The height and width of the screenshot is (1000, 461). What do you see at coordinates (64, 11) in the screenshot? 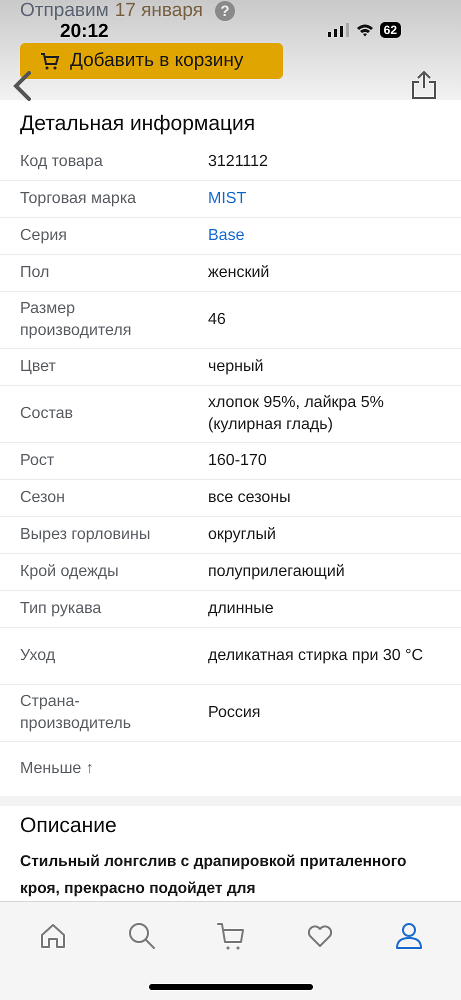
I see `shipping-label: Отправим` at bounding box center [64, 11].